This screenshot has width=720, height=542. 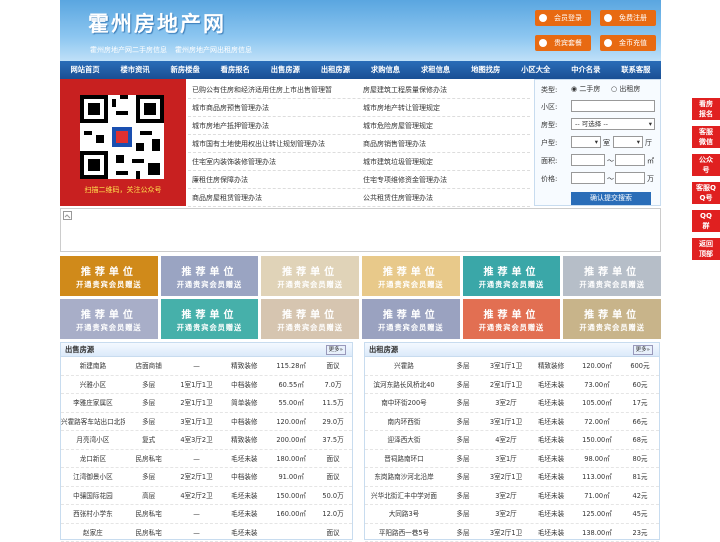 I want to click on nav-rent: 出租房源, so click(x=335, y=70).